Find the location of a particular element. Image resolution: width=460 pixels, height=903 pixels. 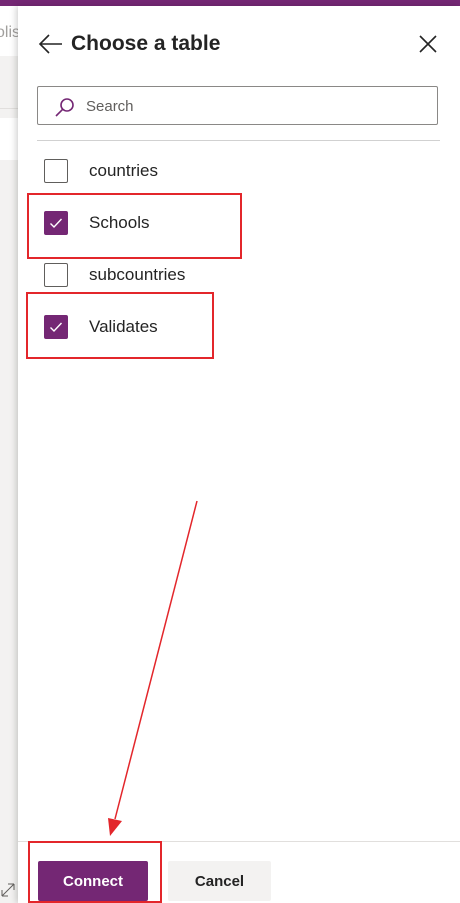

table-option-label: subcountries is located at coordinates (137, 274).